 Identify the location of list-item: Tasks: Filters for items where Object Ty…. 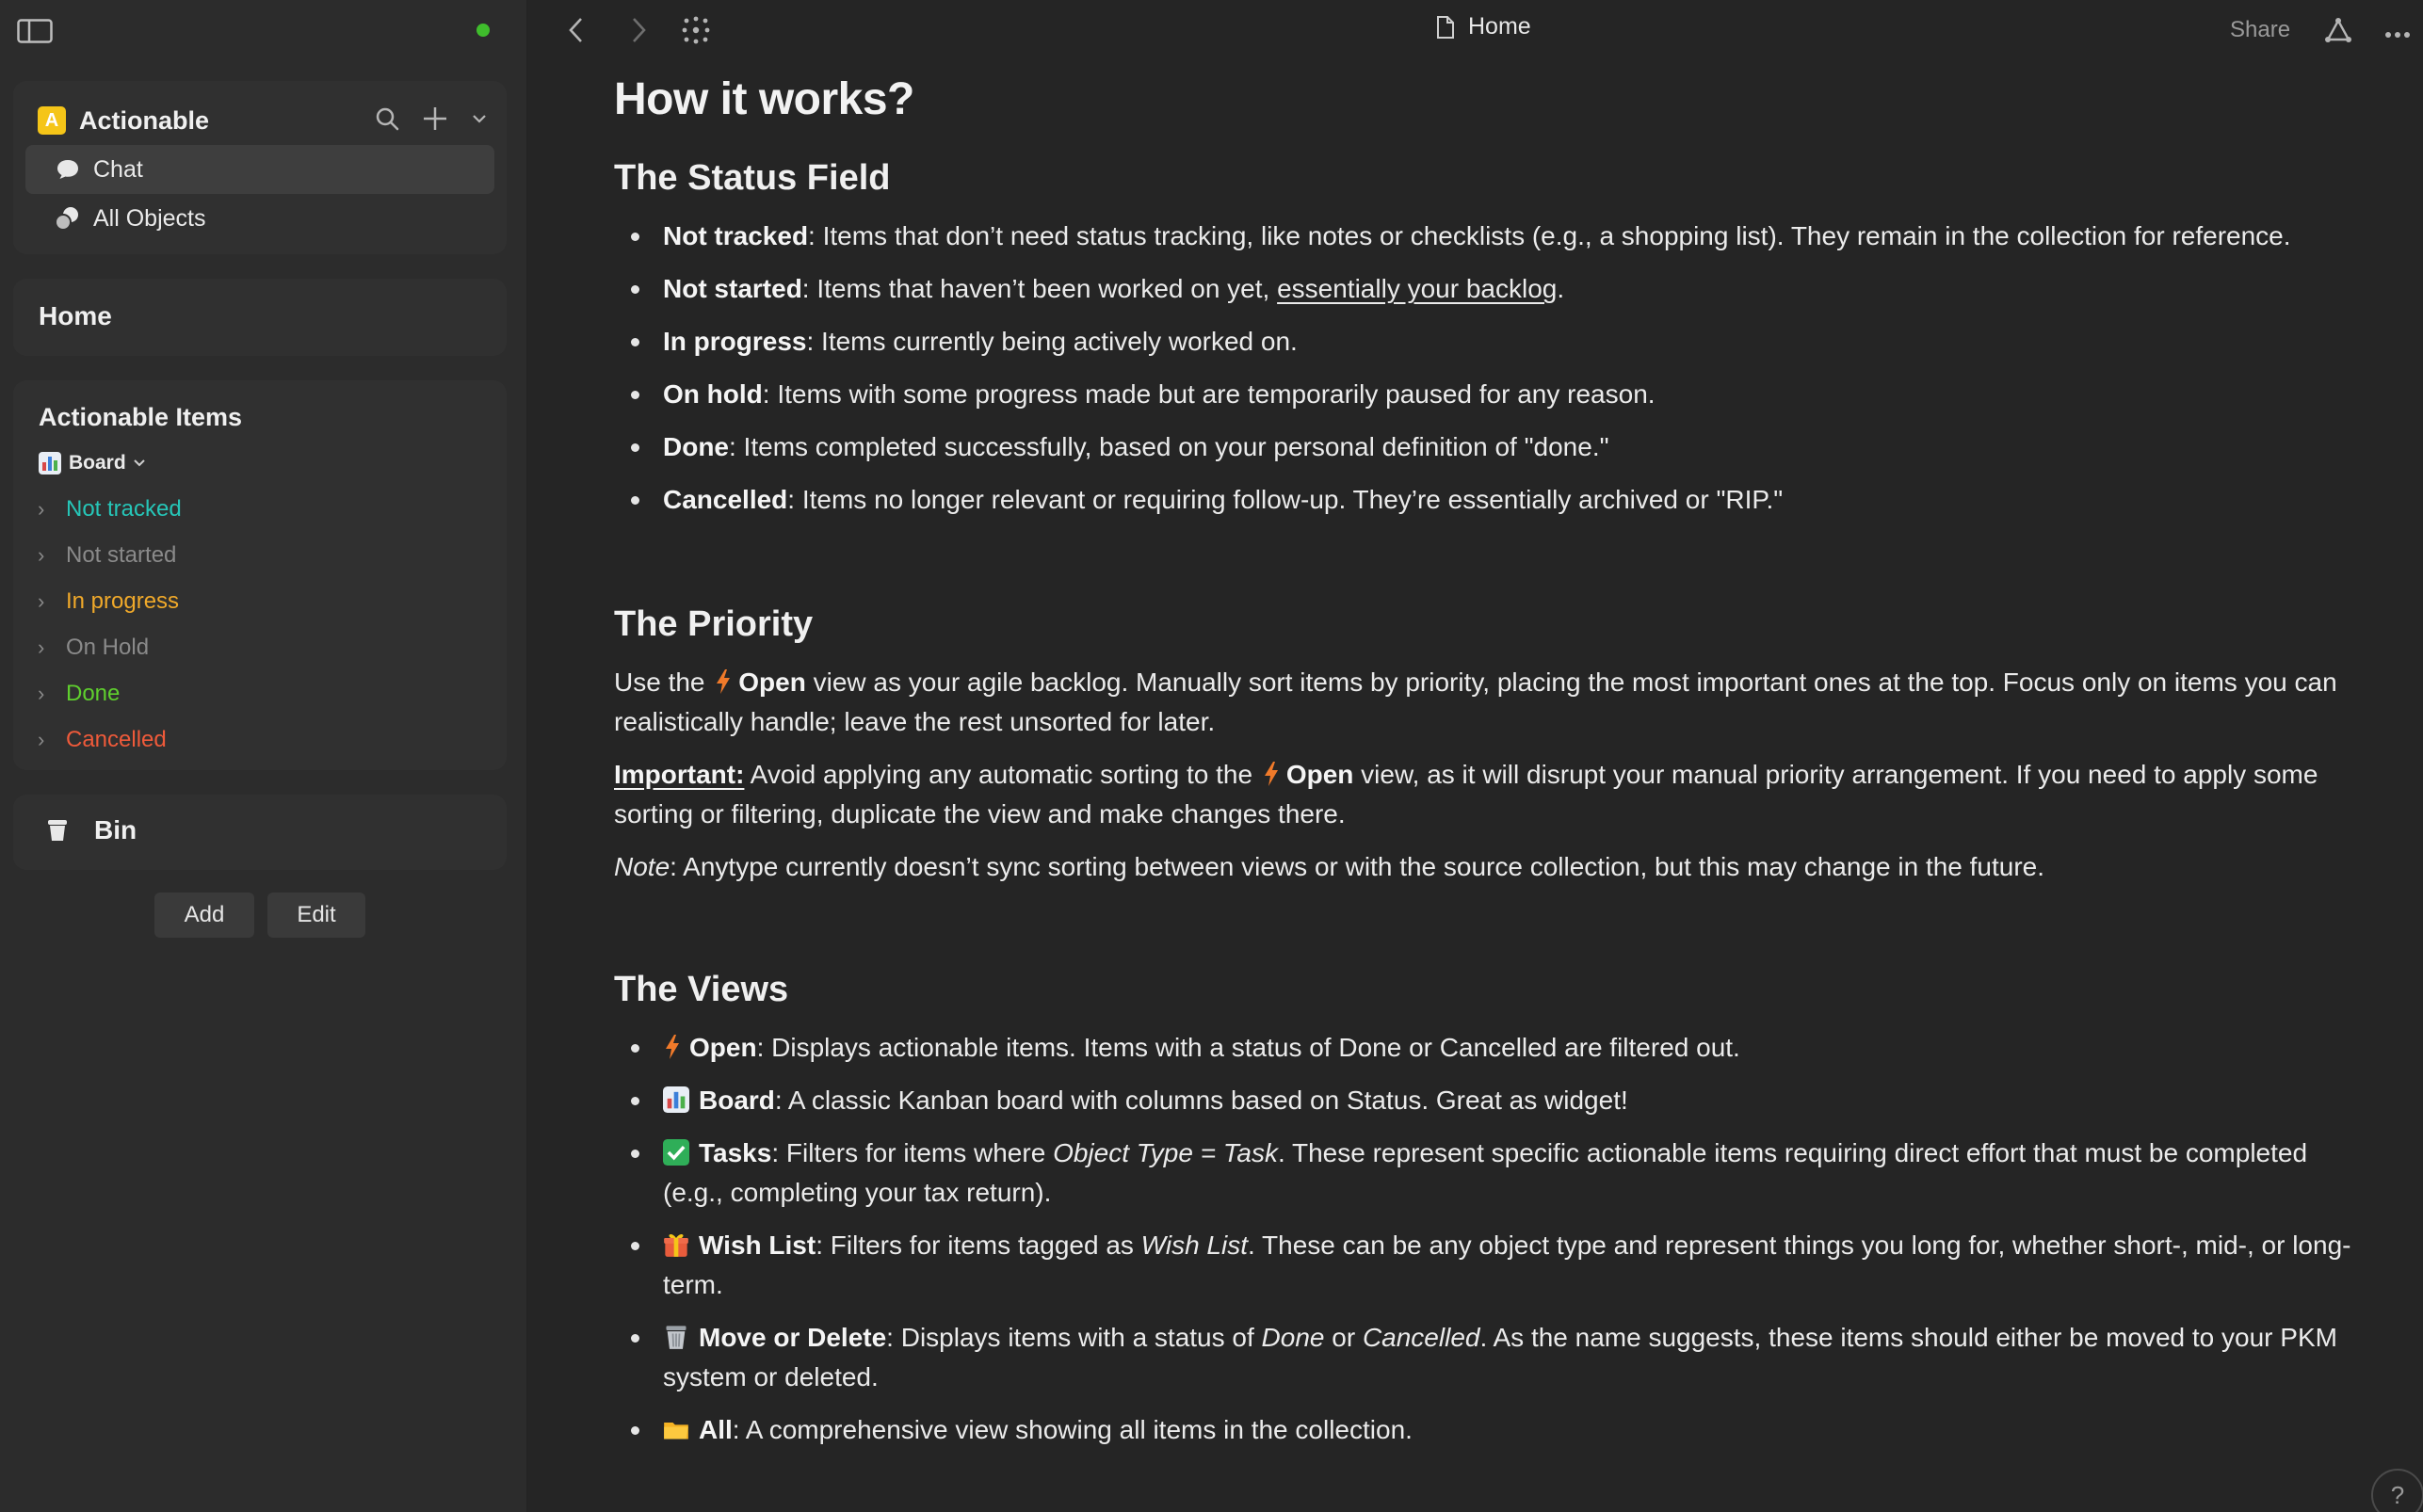
(1490, 1173).